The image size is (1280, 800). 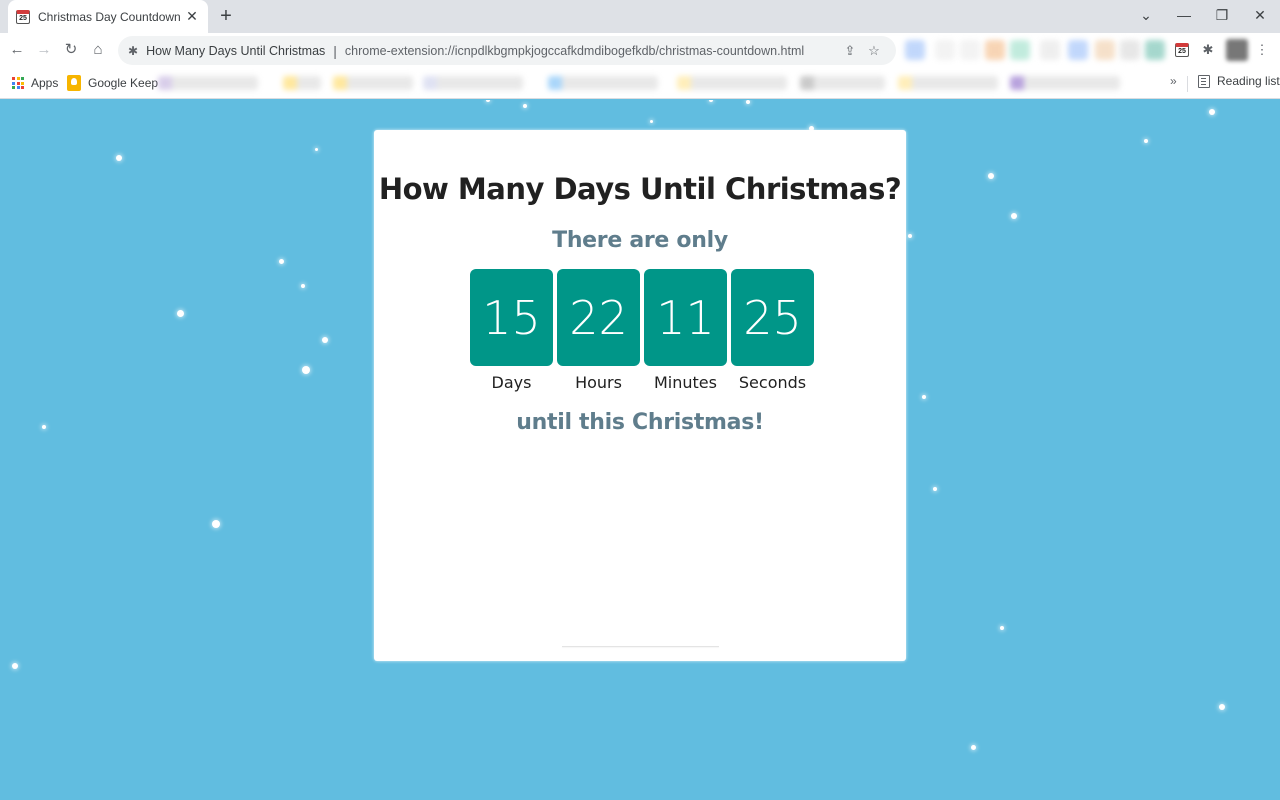 I want to click on minutes-label: Minutes, so click(x=685, y=382).